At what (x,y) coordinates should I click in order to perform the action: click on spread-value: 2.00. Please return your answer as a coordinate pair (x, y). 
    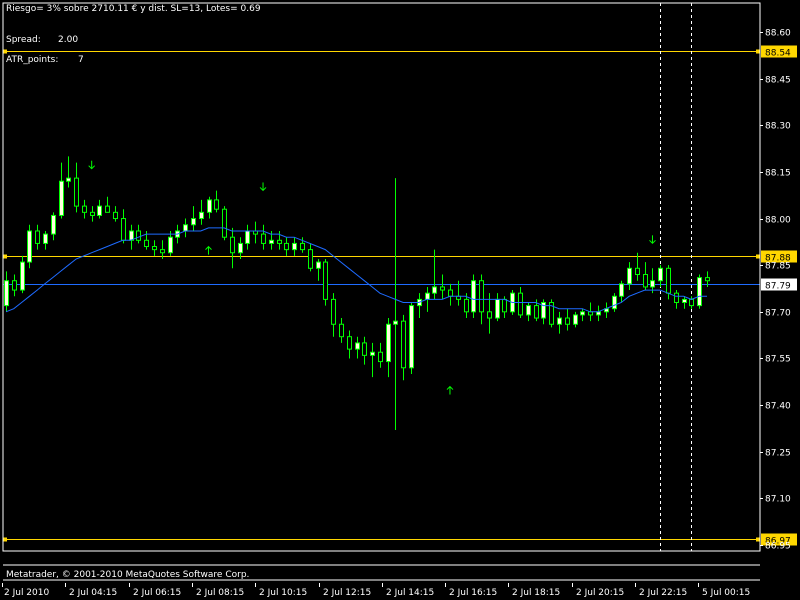
    Looking at the image, I should click on (68, 40).